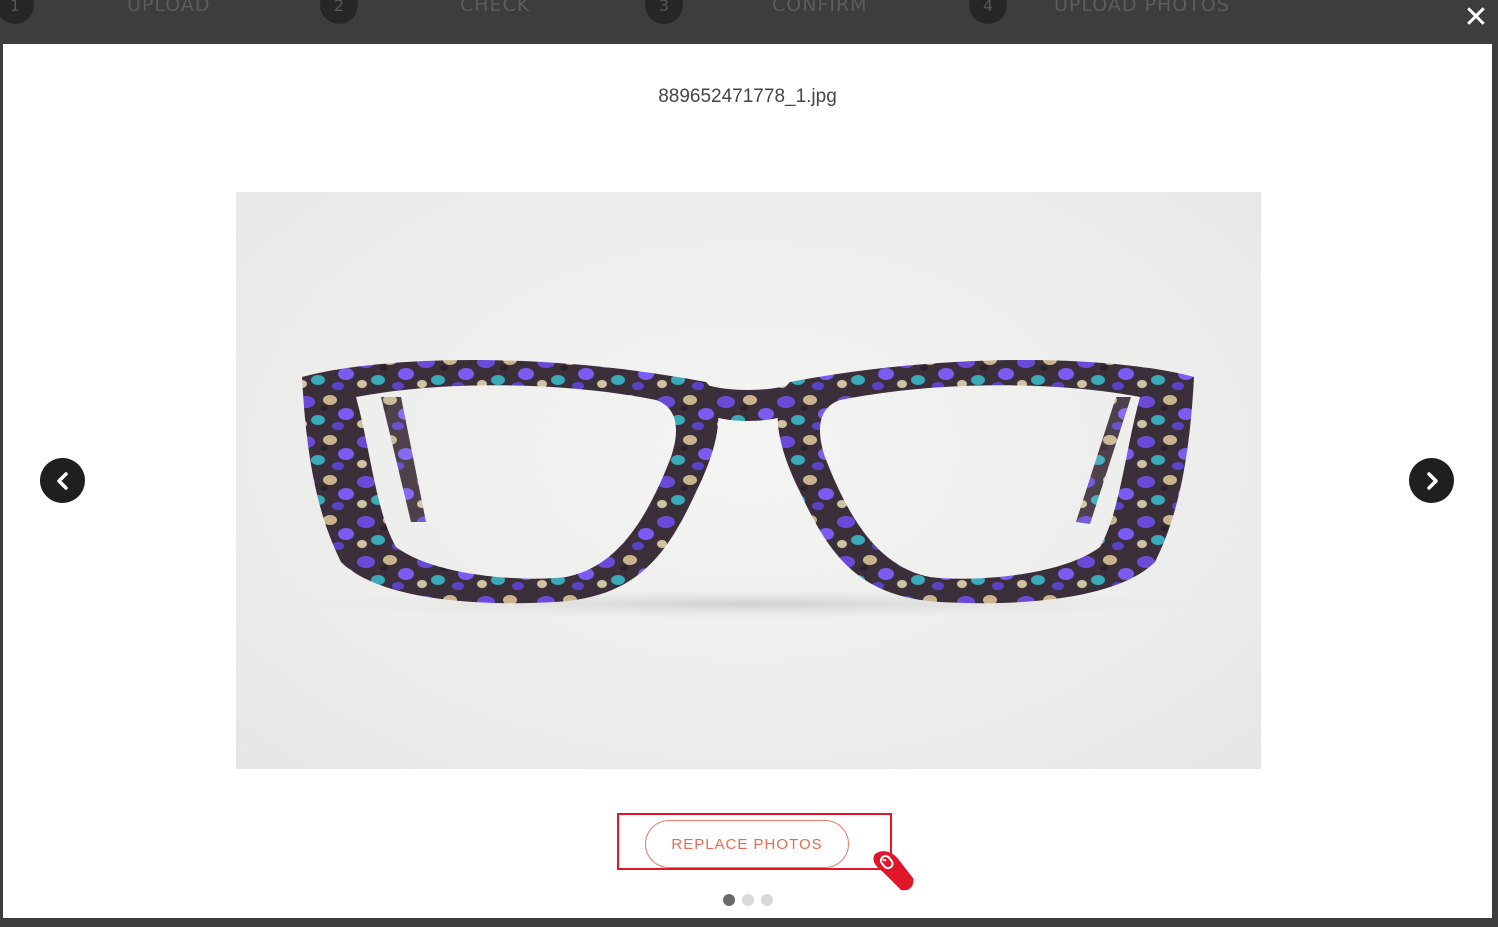 This screenshot has height=927, width=1498. I want to click on step-number: 4, so click(988, 12).